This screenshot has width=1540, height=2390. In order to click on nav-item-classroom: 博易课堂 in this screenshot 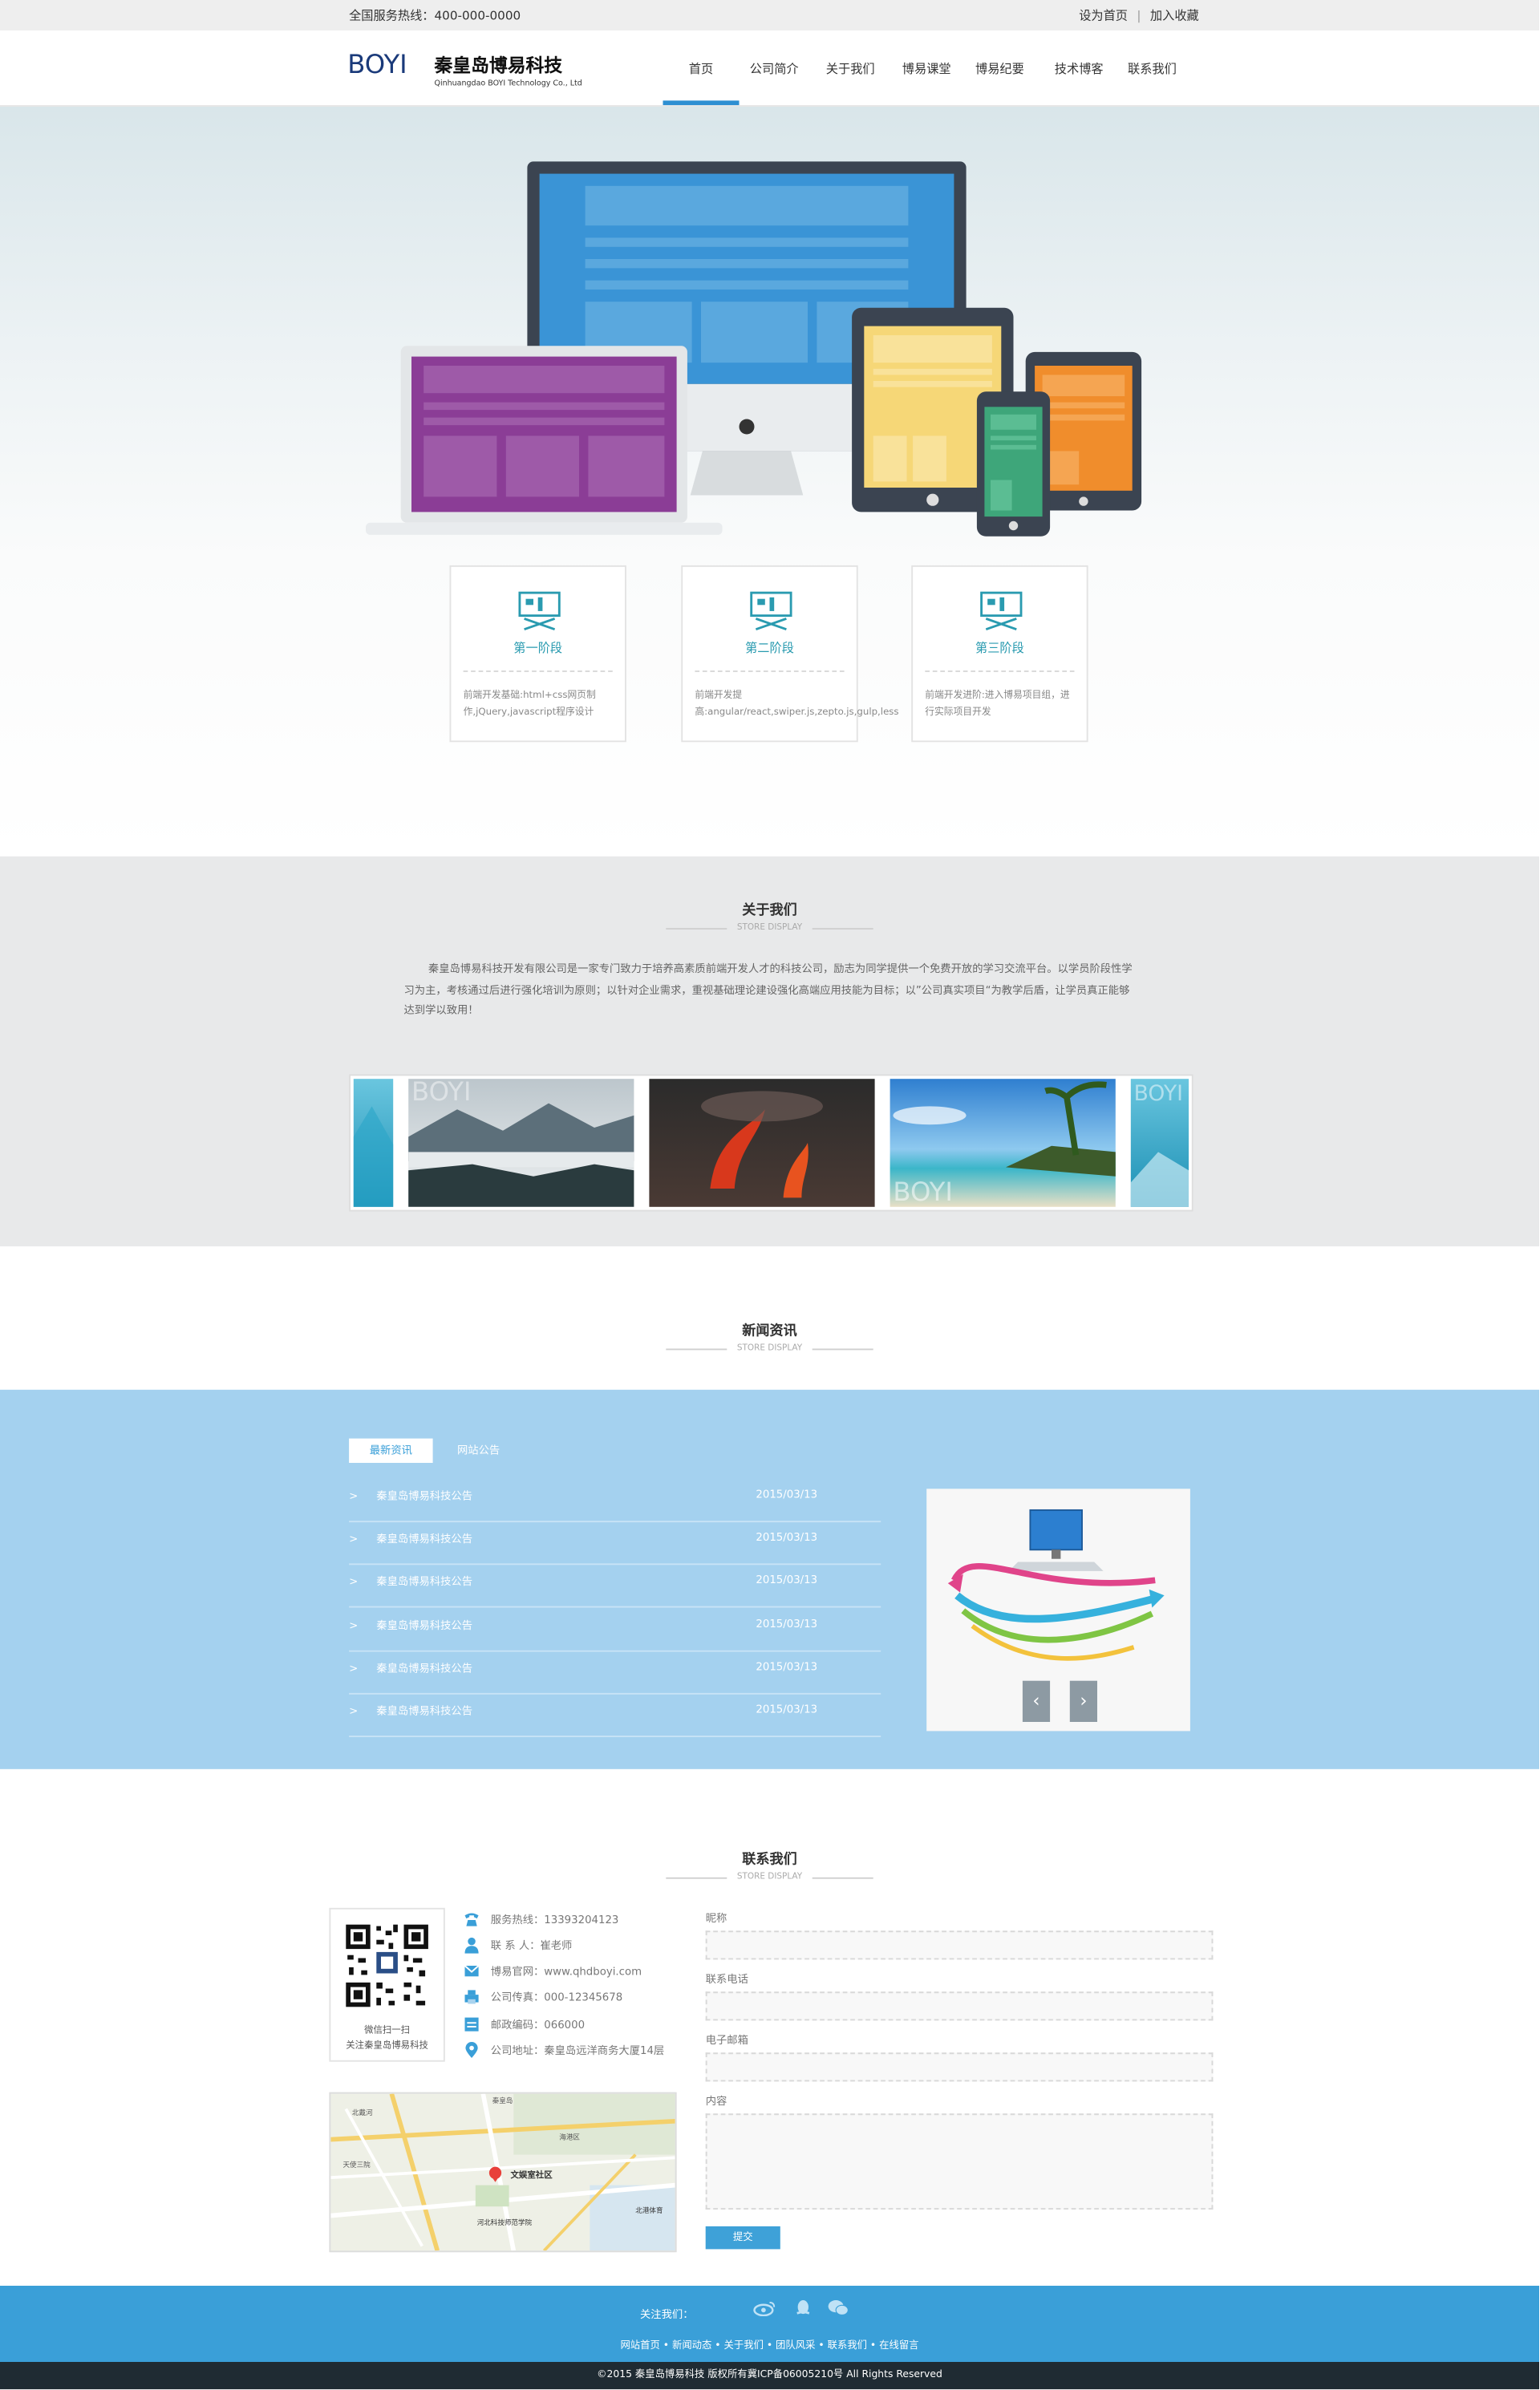, I will do `click(927, 69)`.